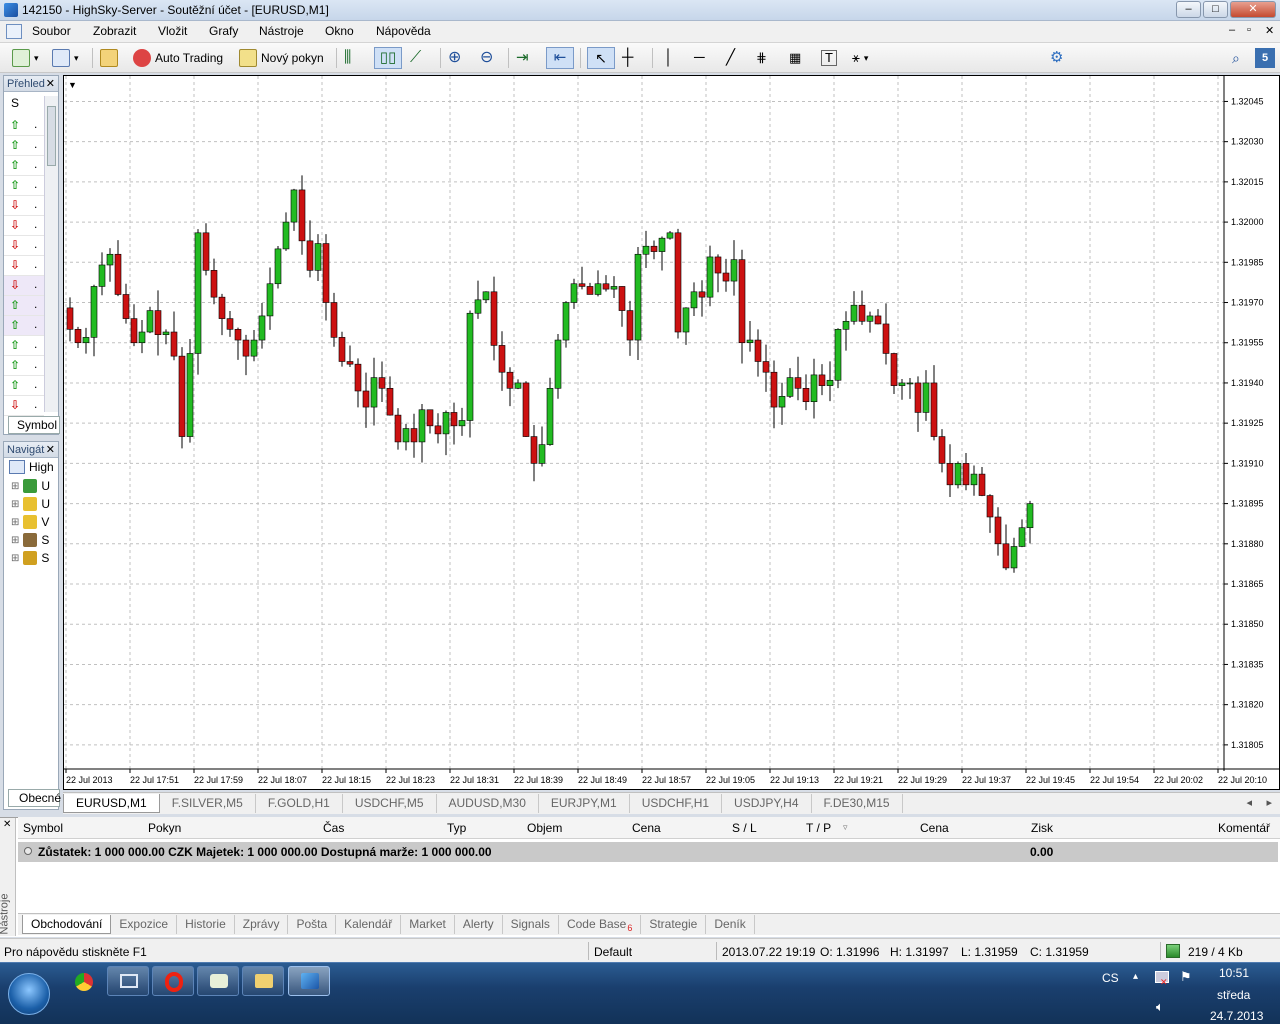  Describe the element at coordinates (1253, 9) in the screenshot. I see `close-button: ✕` at that location.